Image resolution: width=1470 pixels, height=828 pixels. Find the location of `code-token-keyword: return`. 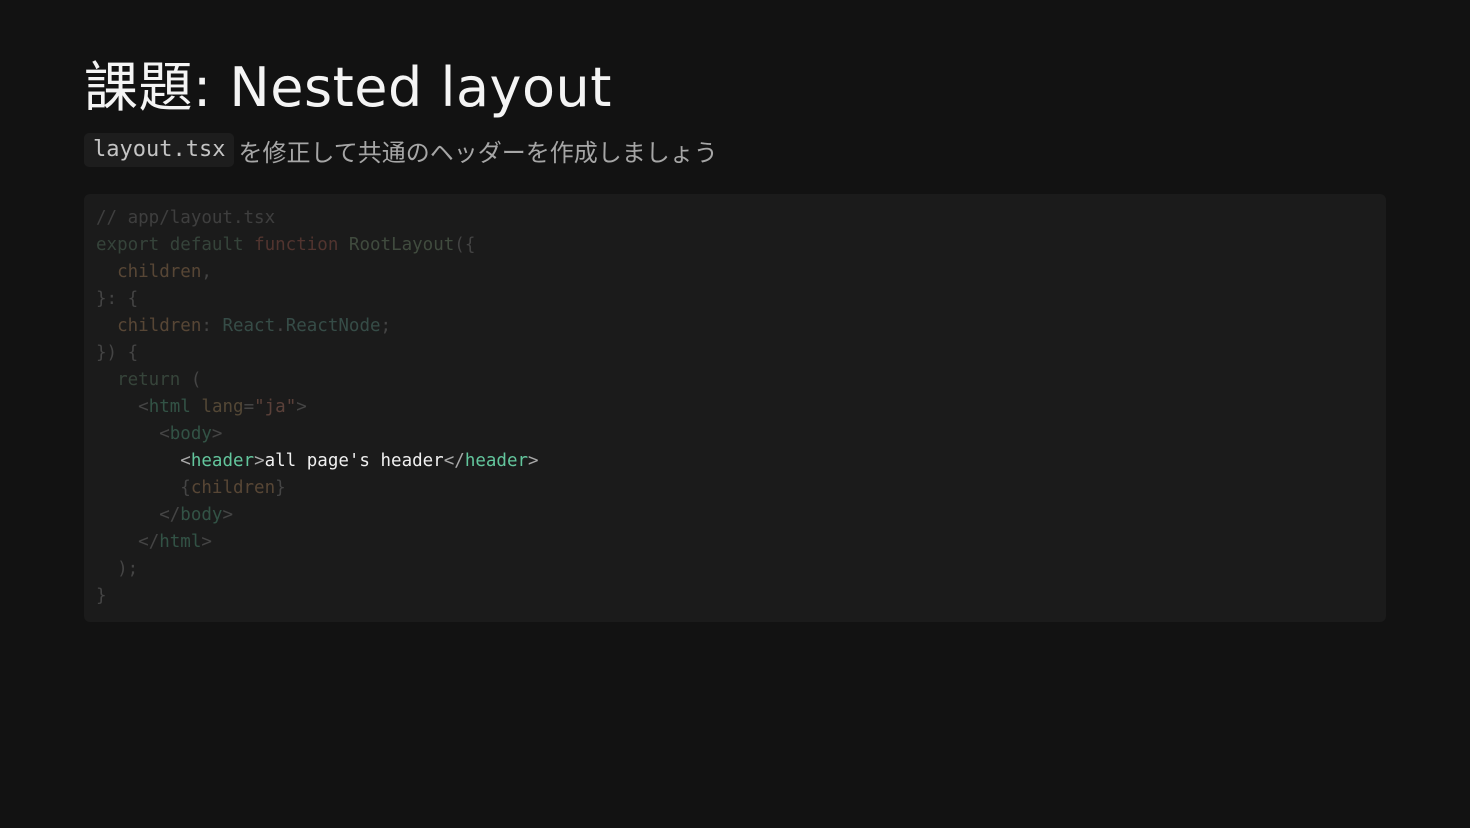

code-token-keyword: return is located at coordinates (149, 380).